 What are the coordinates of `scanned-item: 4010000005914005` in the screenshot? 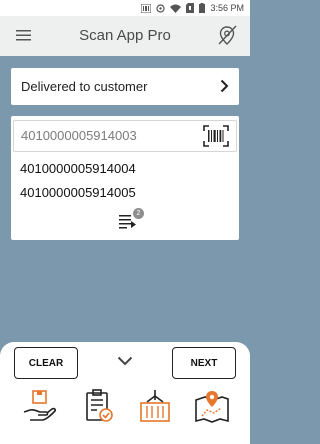 It's located at (78, 192).